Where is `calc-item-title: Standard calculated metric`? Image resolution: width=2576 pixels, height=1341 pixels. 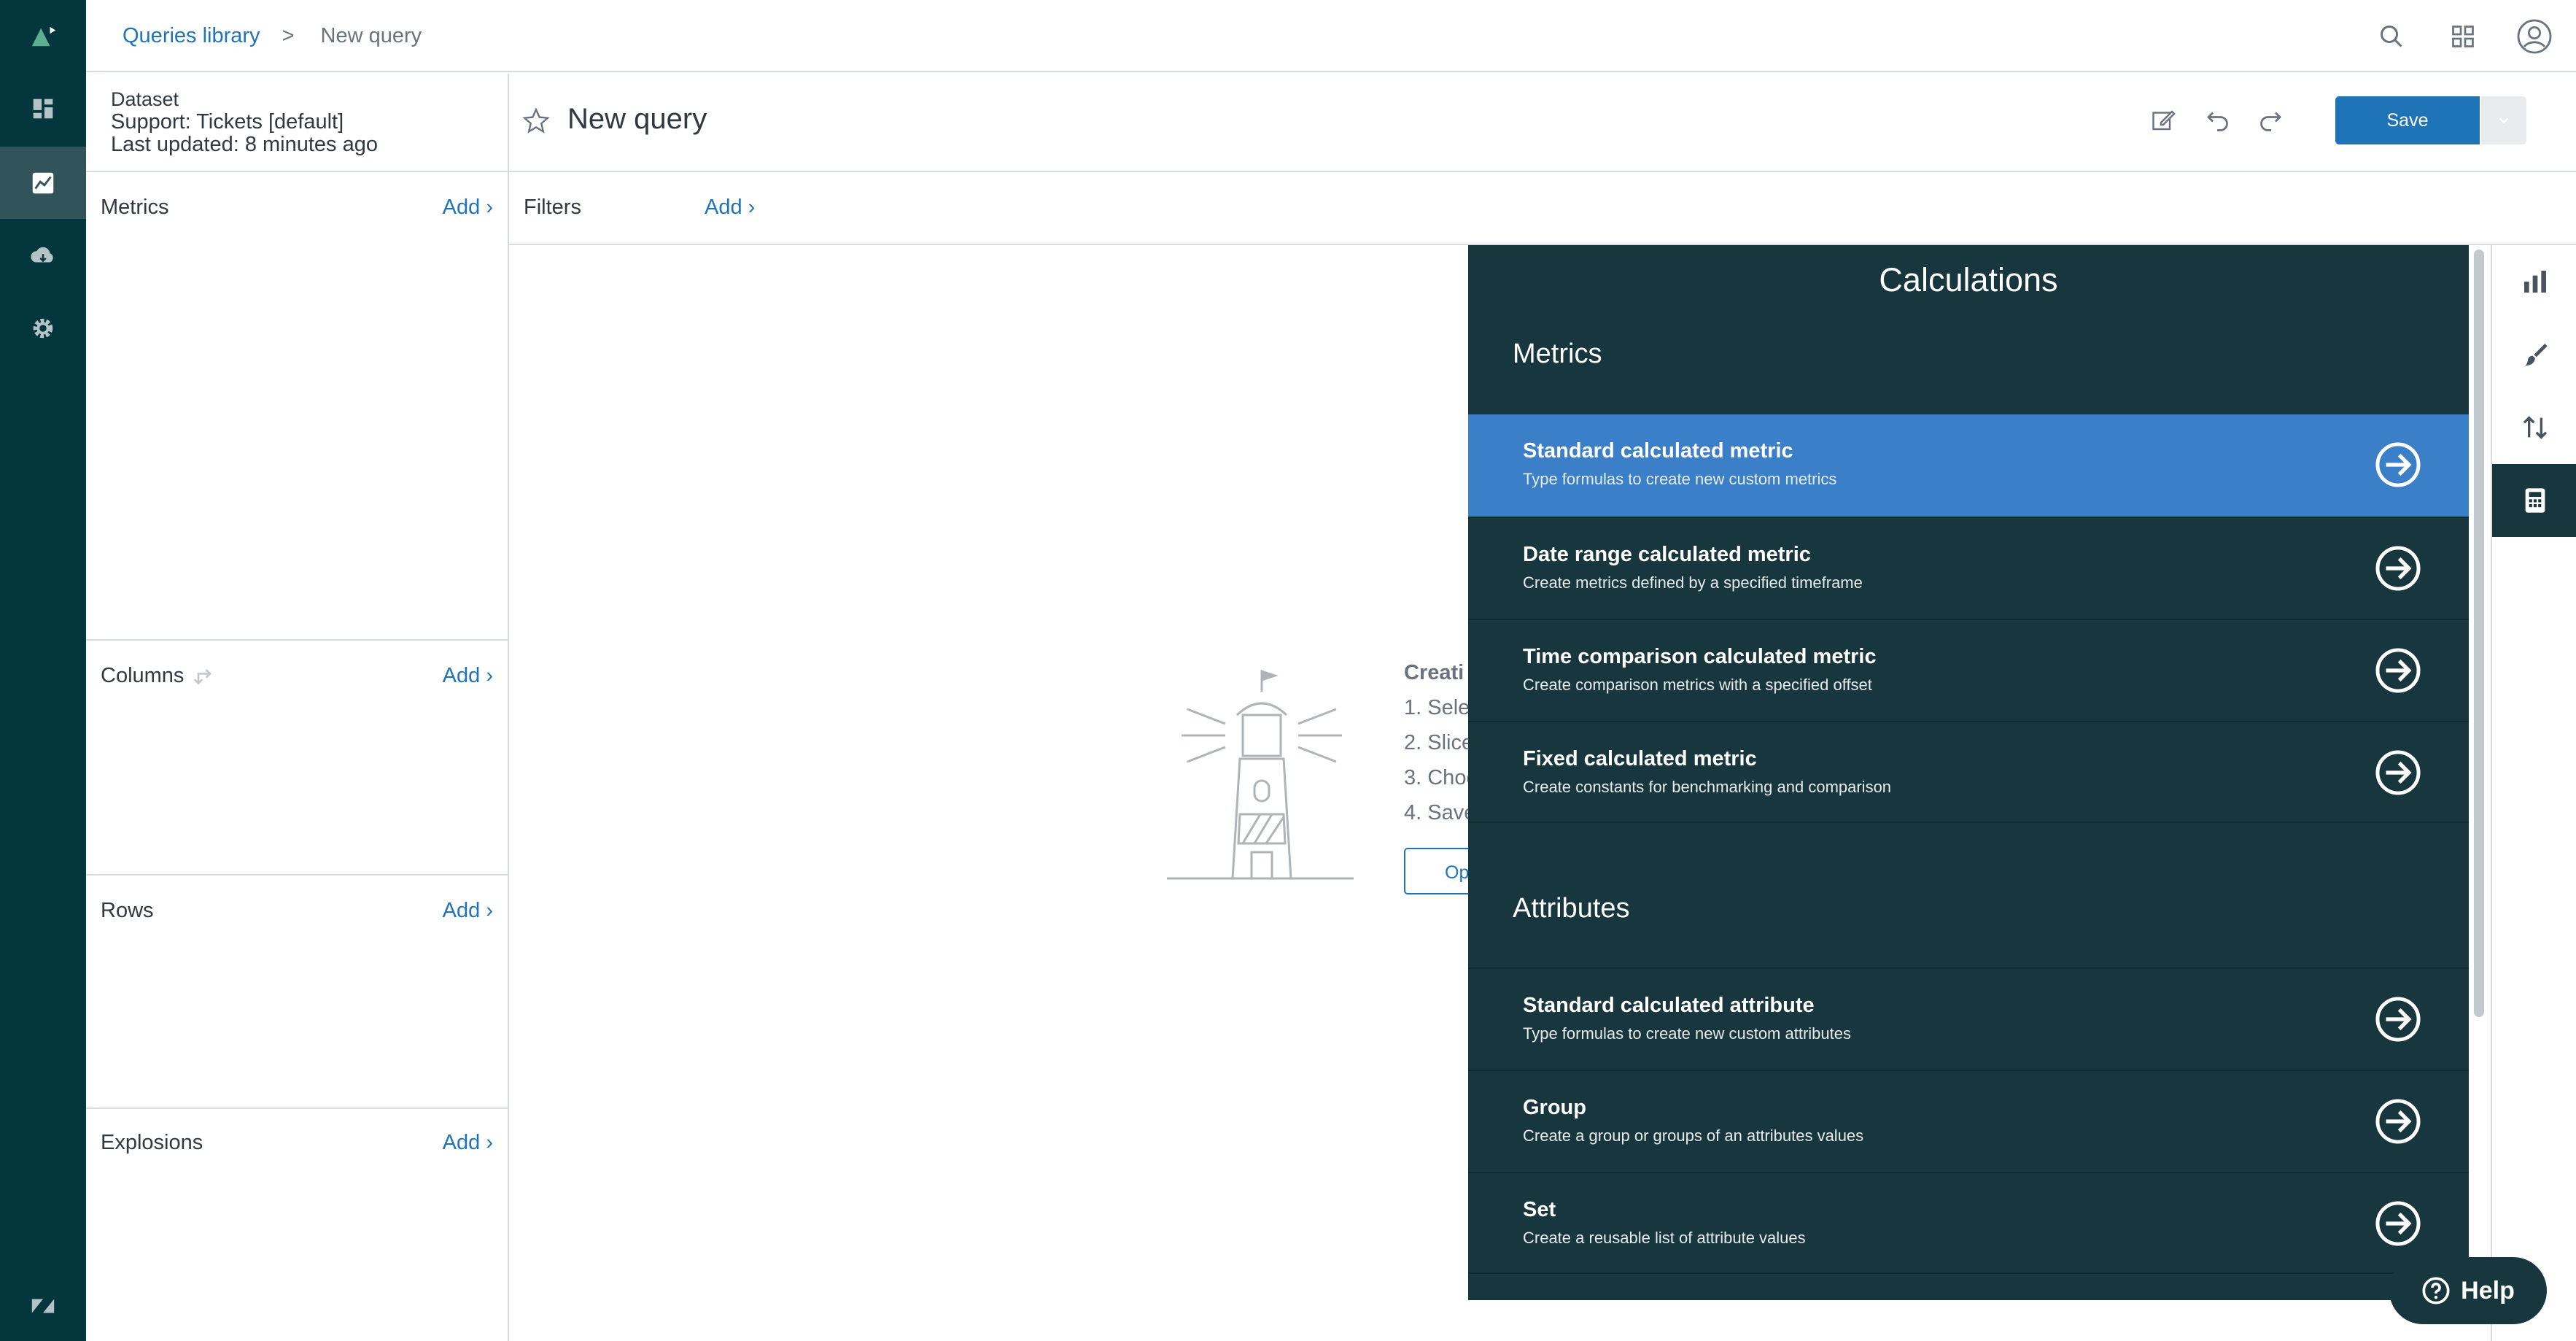 calc-item-title: Standard calculated metric is located at coordinates (1658, 451).